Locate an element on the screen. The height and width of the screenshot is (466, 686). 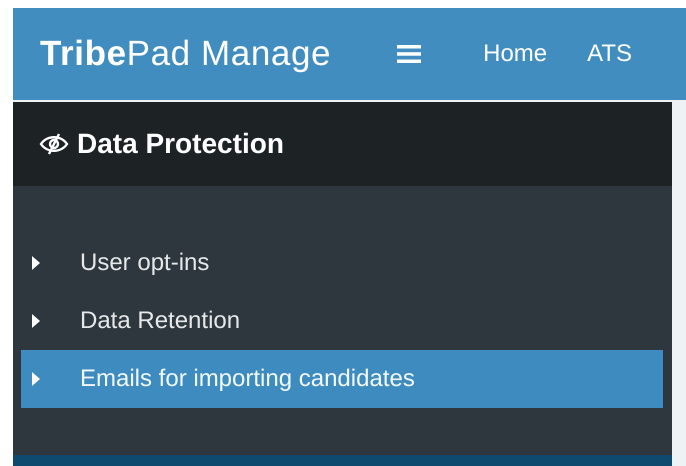
menu-item: User opt-ins is located at coordinates (342, 263).